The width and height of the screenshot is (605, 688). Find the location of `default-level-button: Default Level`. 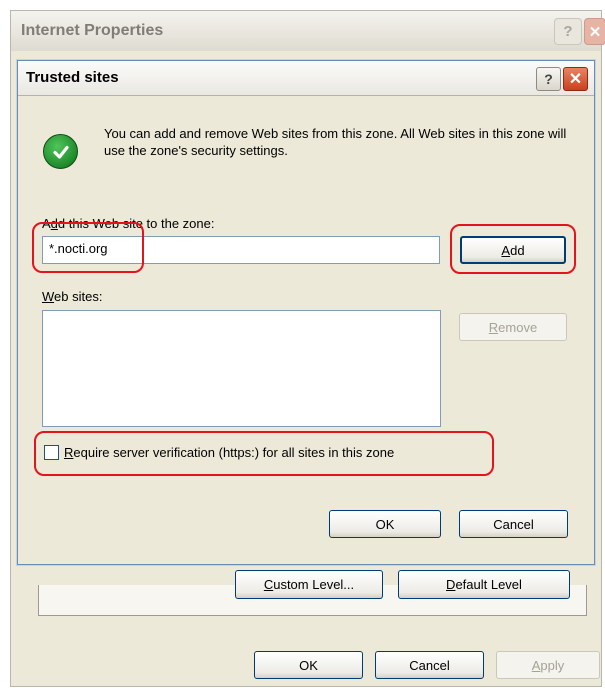

default-level-button: Default Level is located at coordinates (484, 584).